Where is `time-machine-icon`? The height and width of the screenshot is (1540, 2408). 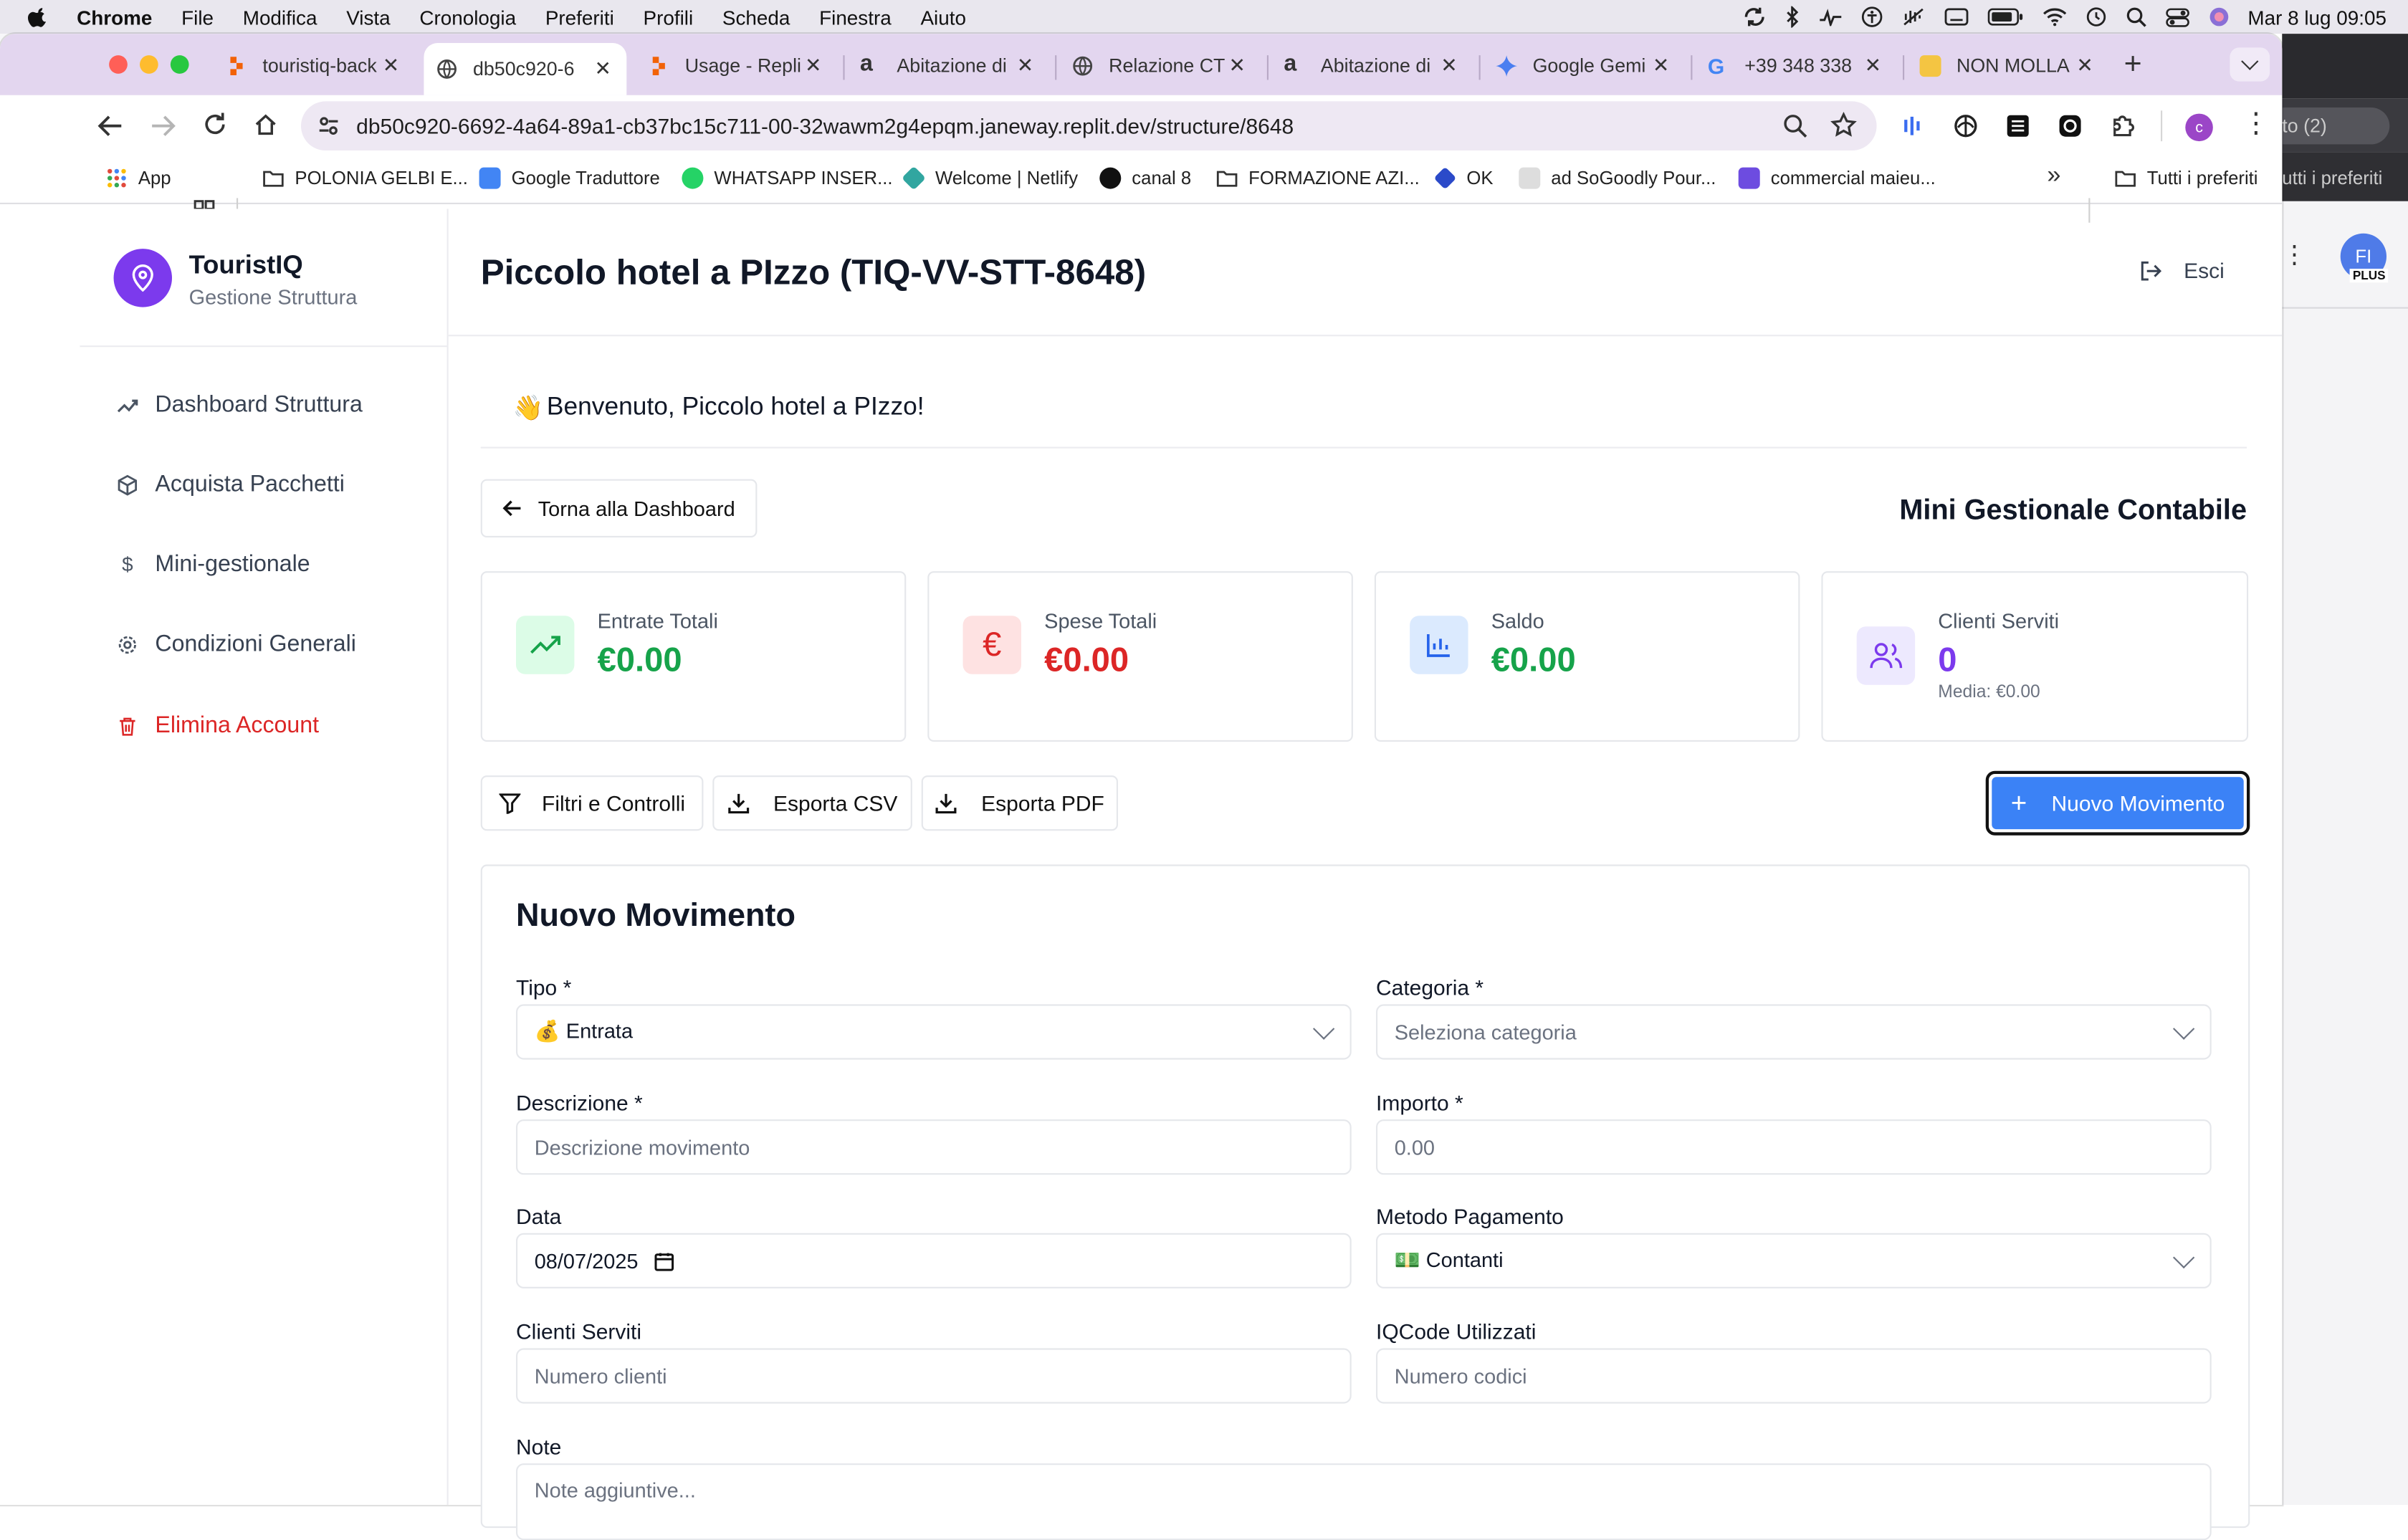 time-machine-icon is located at coordinates (2095, 17).